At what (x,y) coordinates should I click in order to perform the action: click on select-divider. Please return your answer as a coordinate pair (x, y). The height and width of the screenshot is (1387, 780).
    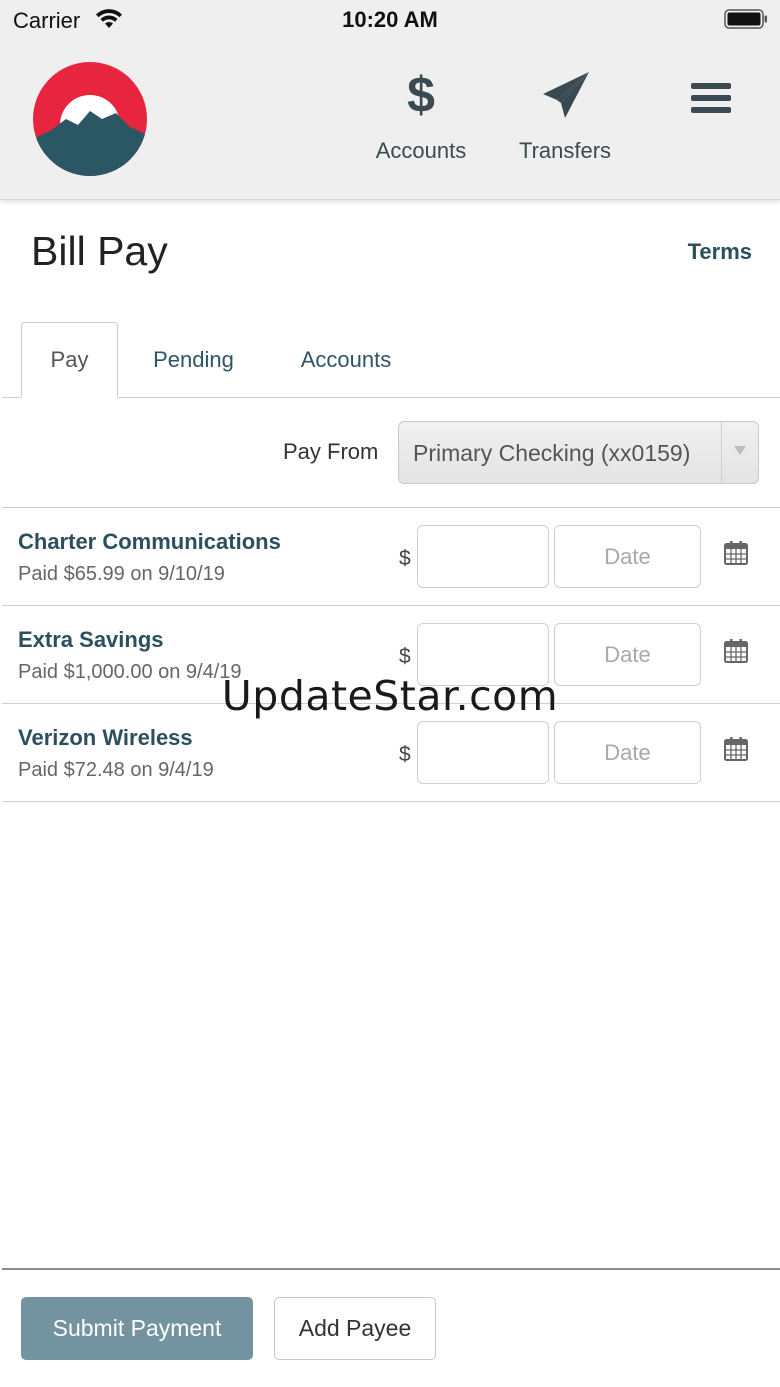
    Looking at the image, I should click on (721, 452).